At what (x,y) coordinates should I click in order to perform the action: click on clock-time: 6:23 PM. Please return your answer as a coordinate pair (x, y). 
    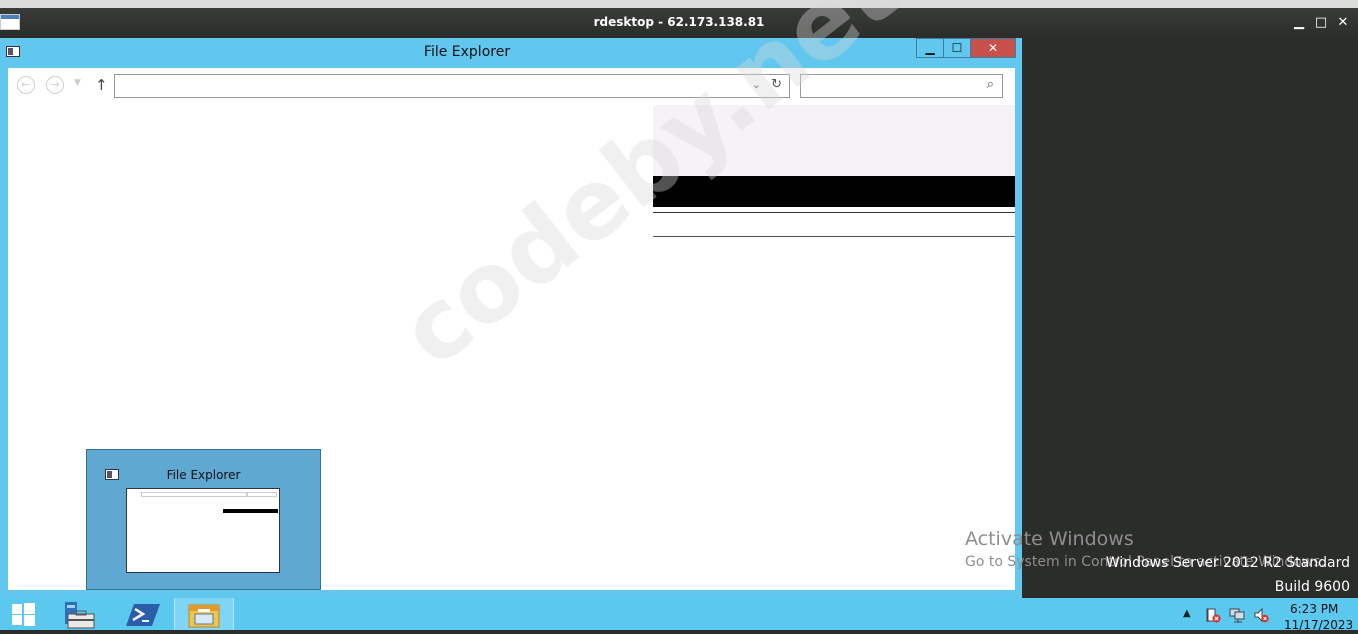
    Looking at the image, I should click on (1314, 609).